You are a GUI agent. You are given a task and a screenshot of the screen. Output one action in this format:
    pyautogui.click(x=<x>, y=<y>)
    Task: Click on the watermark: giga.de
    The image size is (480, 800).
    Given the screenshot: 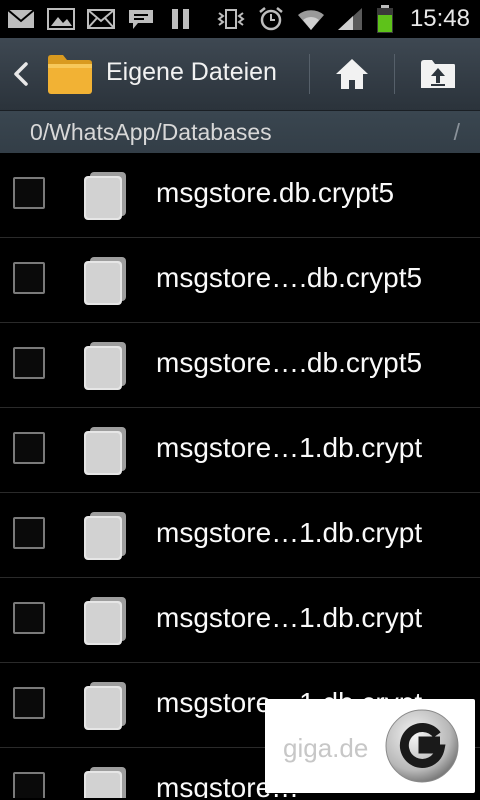 What is the action you would take?
    pyautogui.click(x=370, y=746)
    